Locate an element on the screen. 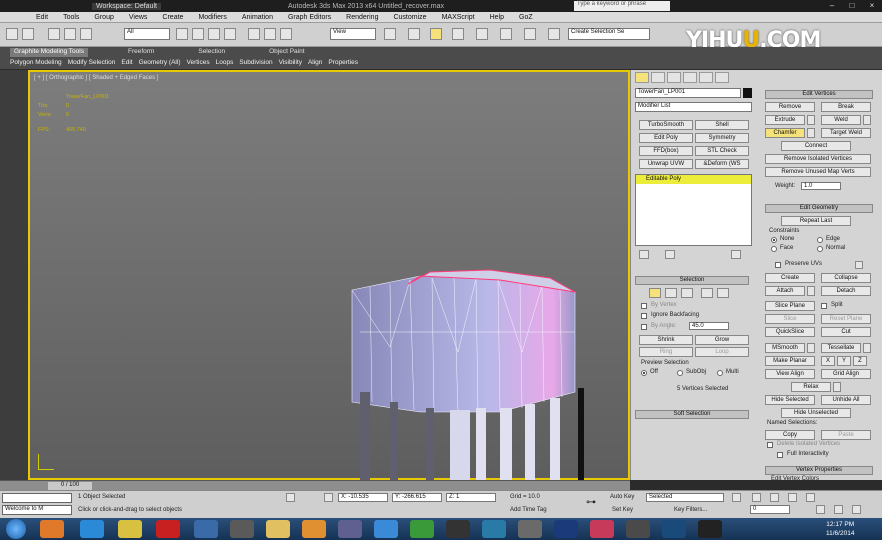 This screenshot has width=882, height=540. rotate-icon is located at coordinates (270, 34).